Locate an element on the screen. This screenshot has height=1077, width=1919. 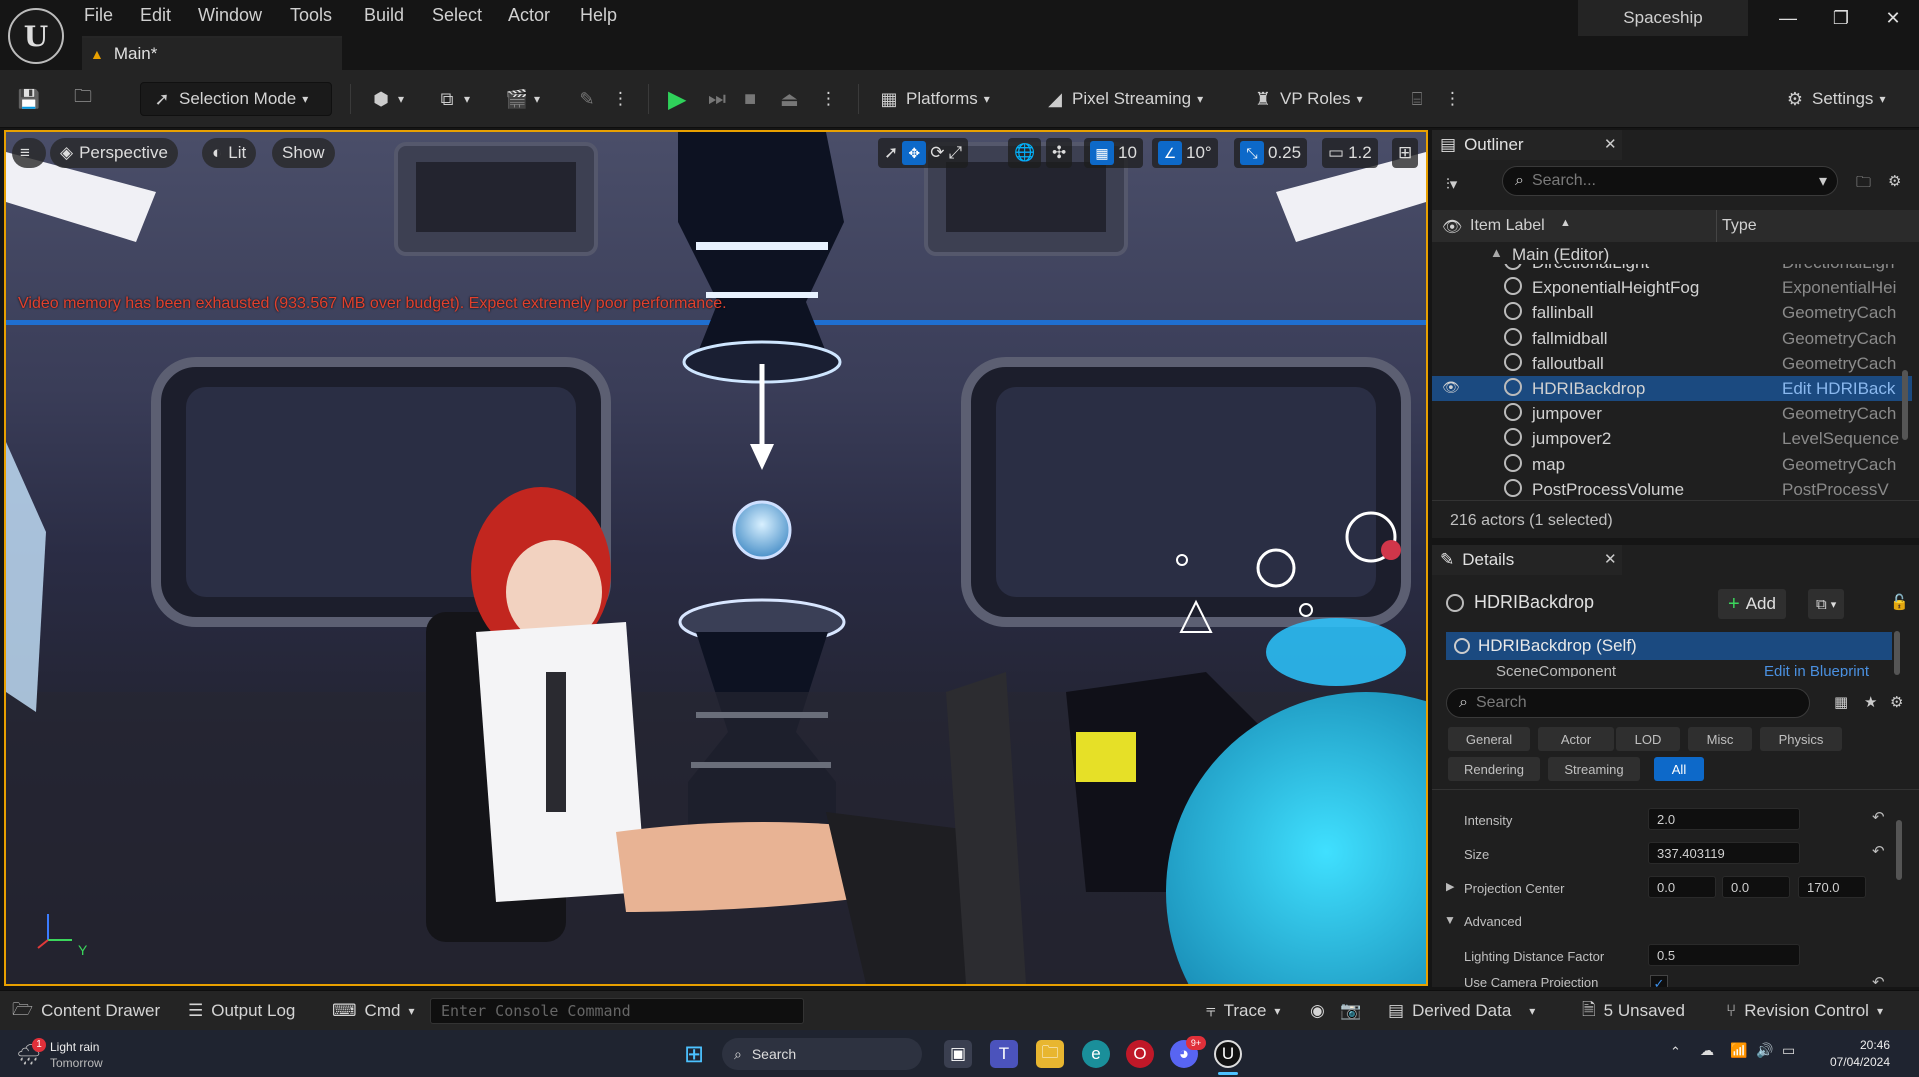
screenshot-button: 📷 is located at coordinates (1350, 1011).